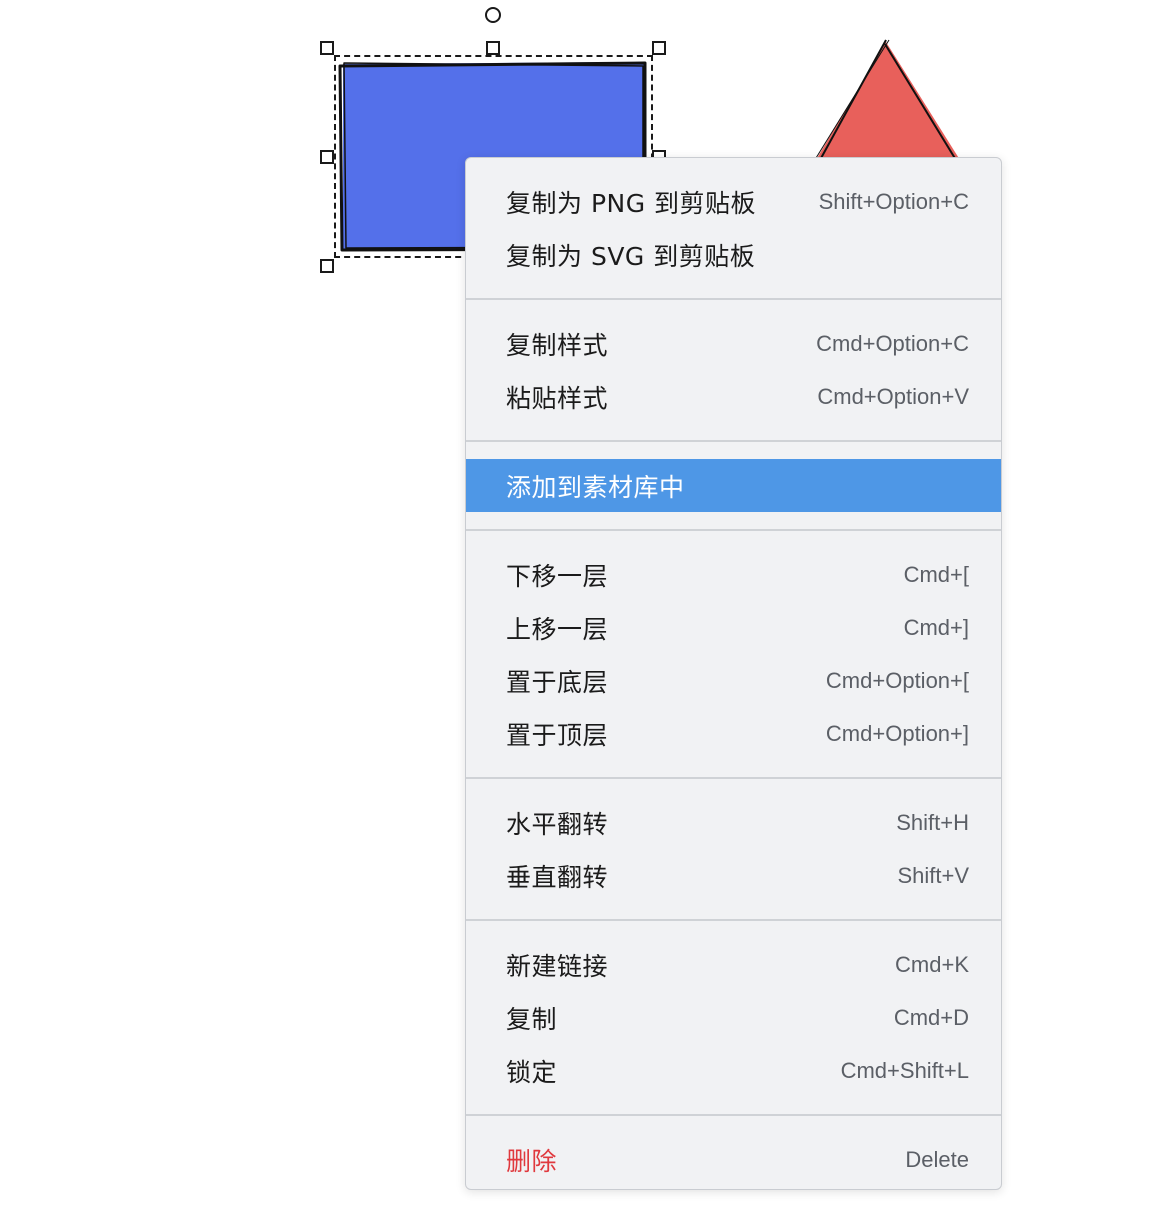 The width and height of the screenshot is (1160, 1212). Describe the element at coordinates (493, 48) in the screenshot. I see `resize-handle-n` at that location.